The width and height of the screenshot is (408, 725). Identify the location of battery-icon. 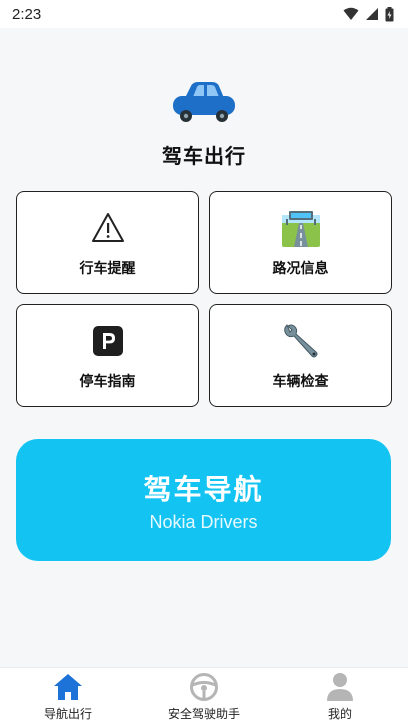
(389, 13).